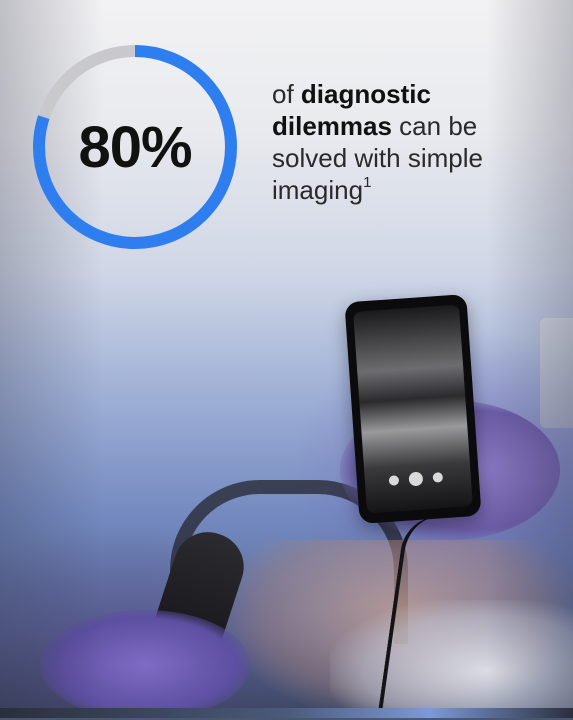 The height and width of the screenshot is (720, 573). I want to click on stat-text-intro: of, so click(286, 94).